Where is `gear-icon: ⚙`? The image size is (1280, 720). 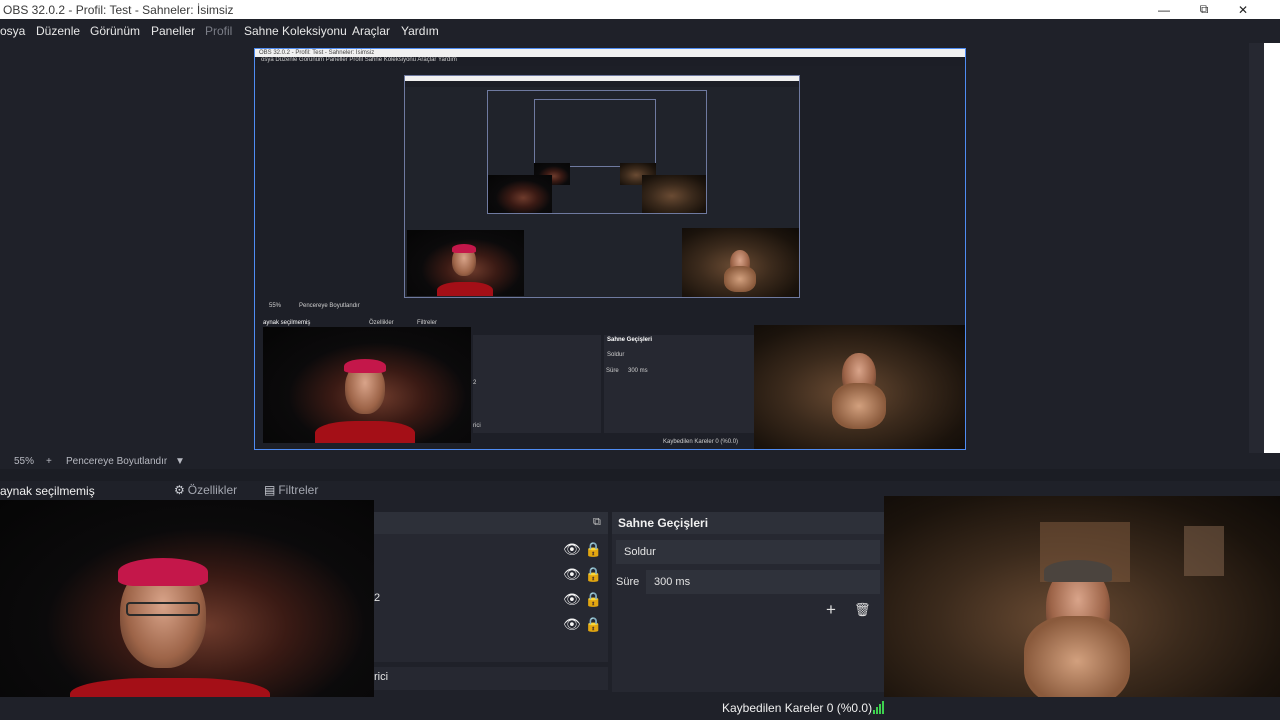 gear-icon: ⚙ is located at coordinates (179, 490).